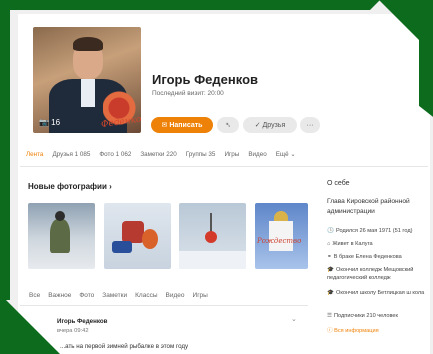 This screenshot has width=433, height=354. I want to click on avatar-photo-count: 📷 16, so click(50, 122).